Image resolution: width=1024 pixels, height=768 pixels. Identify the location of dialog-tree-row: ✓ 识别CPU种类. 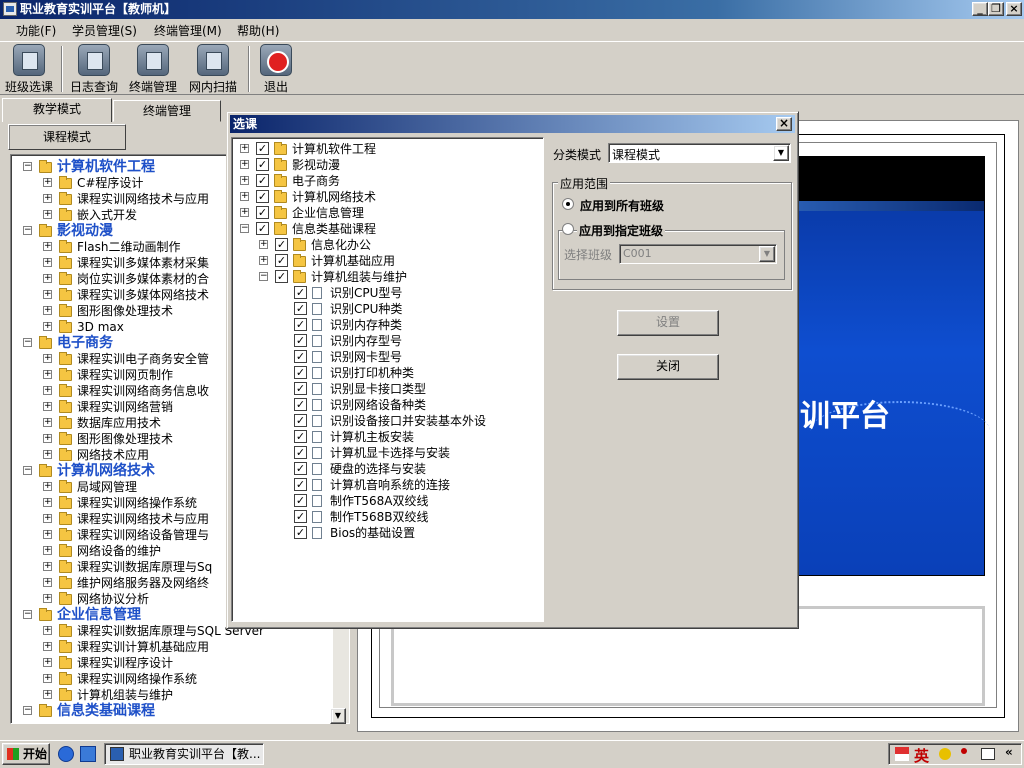
(384, 309).